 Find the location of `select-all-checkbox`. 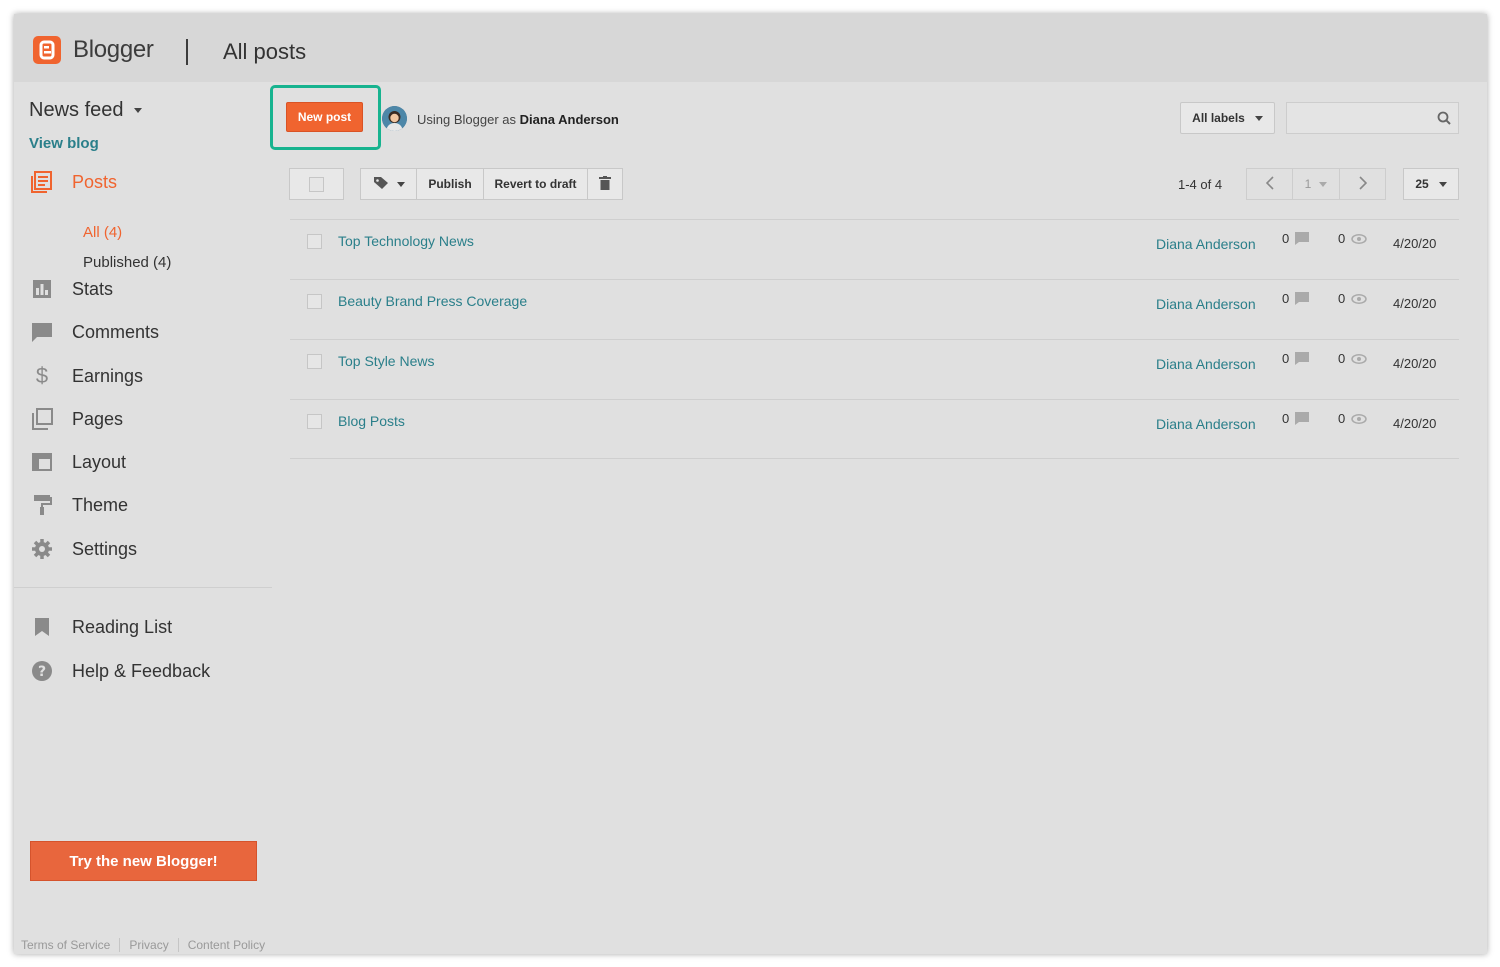

select-all-checkbox is located at coordinates (316, 184).